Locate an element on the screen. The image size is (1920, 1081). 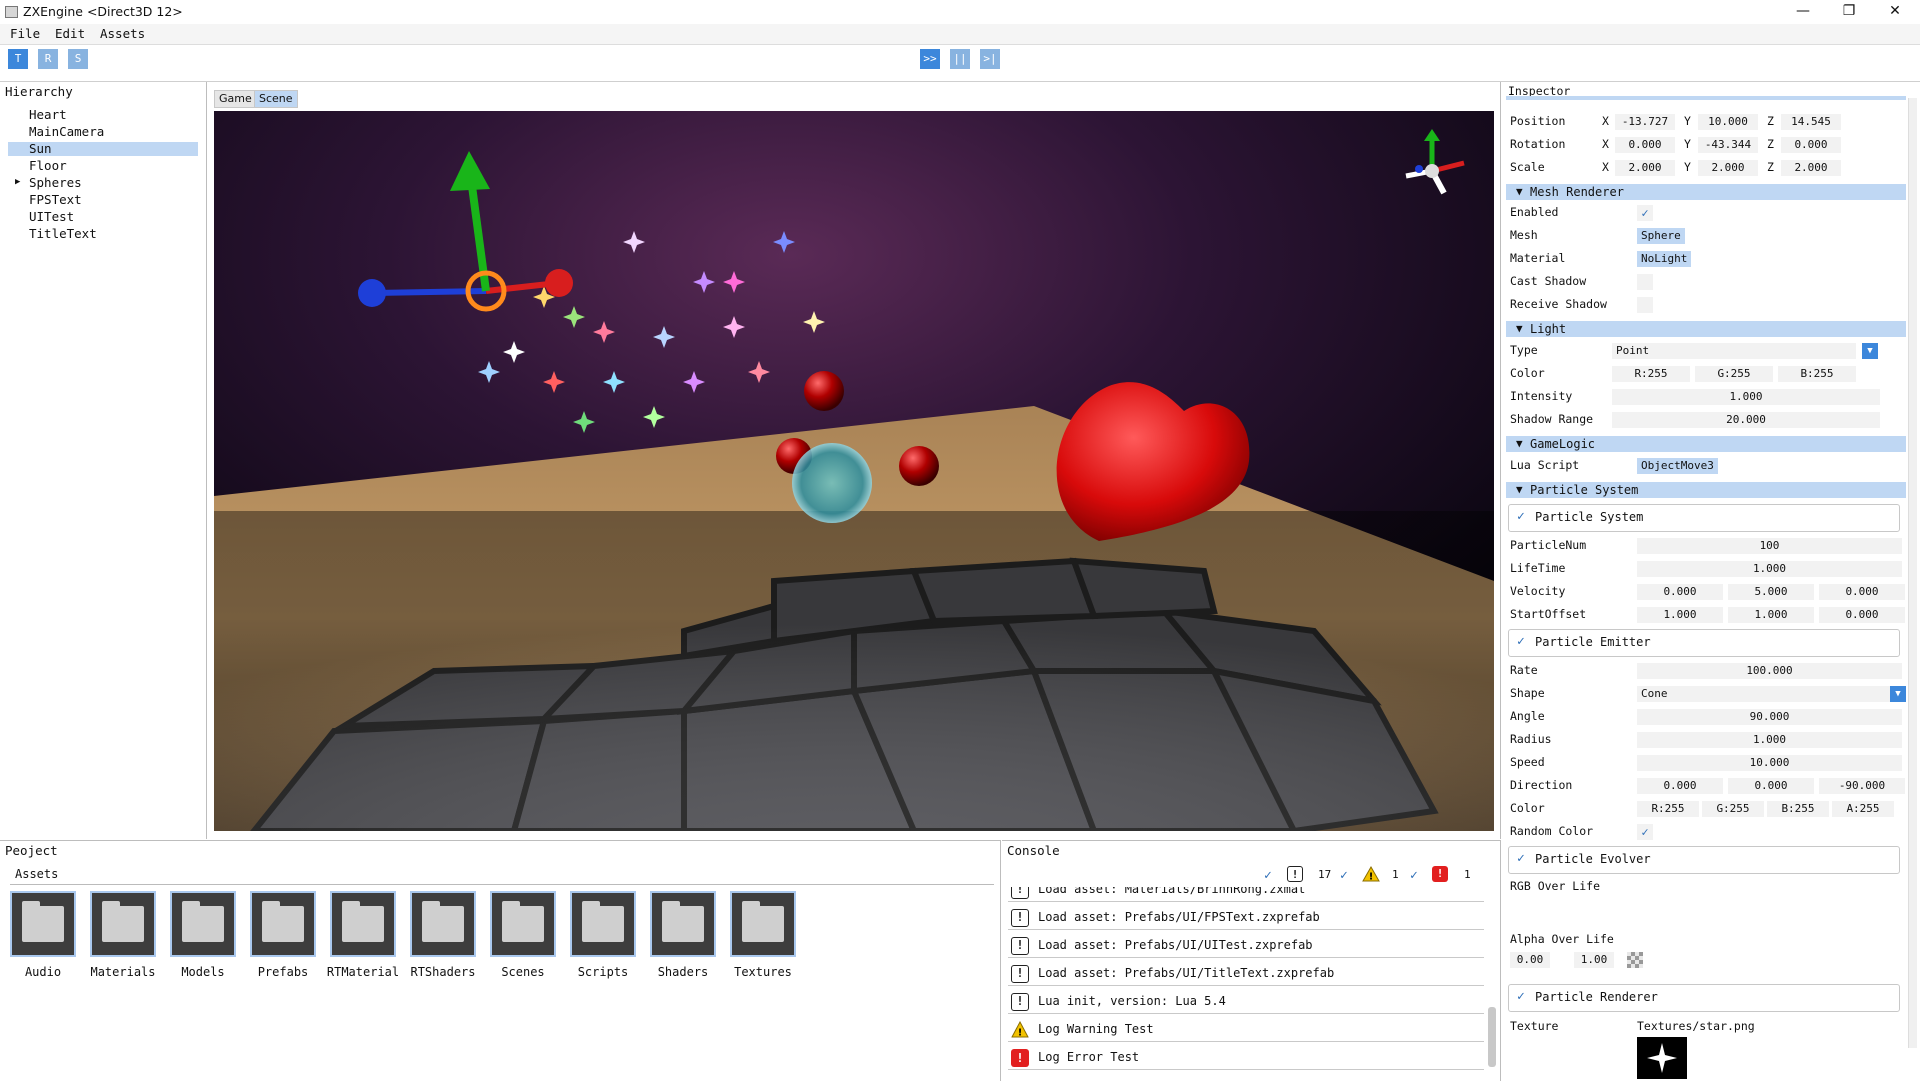
start-offset-x-field: 1.000 is located at coordinates (1680, 615).